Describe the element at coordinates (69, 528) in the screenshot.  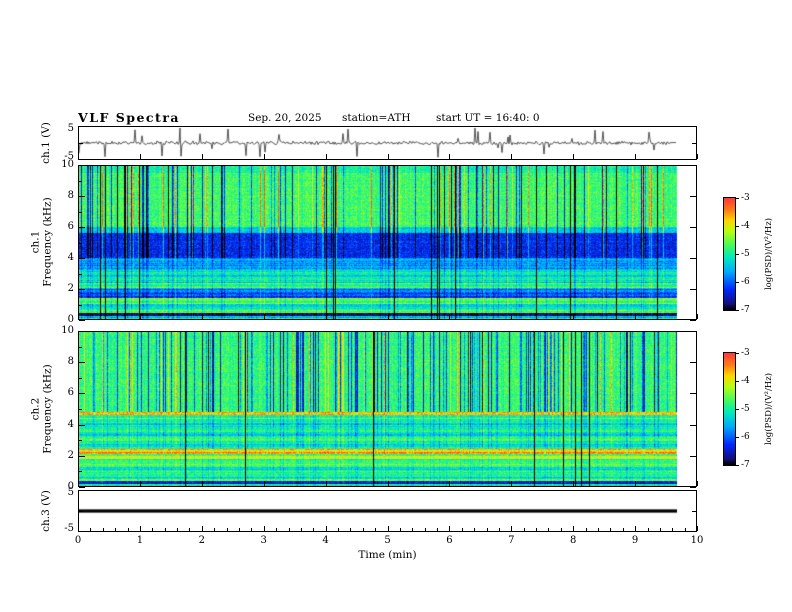
I see `y-tick-label: -5` at that location.